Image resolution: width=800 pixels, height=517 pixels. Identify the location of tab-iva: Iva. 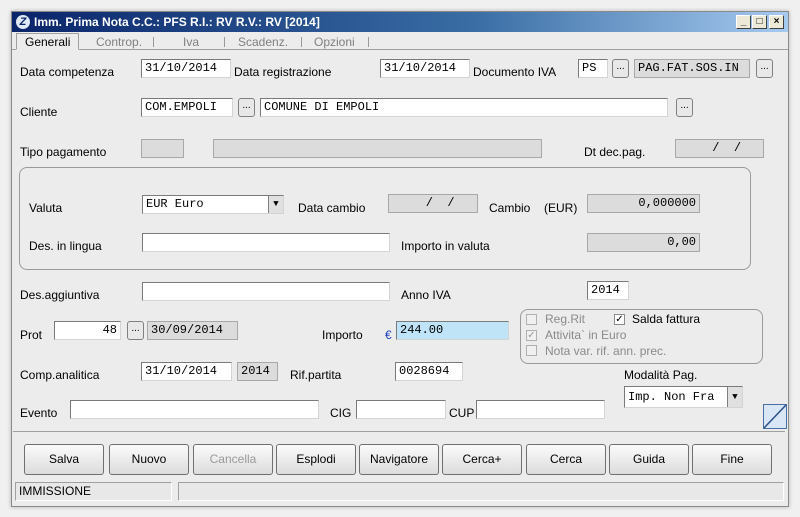
(191, 42).